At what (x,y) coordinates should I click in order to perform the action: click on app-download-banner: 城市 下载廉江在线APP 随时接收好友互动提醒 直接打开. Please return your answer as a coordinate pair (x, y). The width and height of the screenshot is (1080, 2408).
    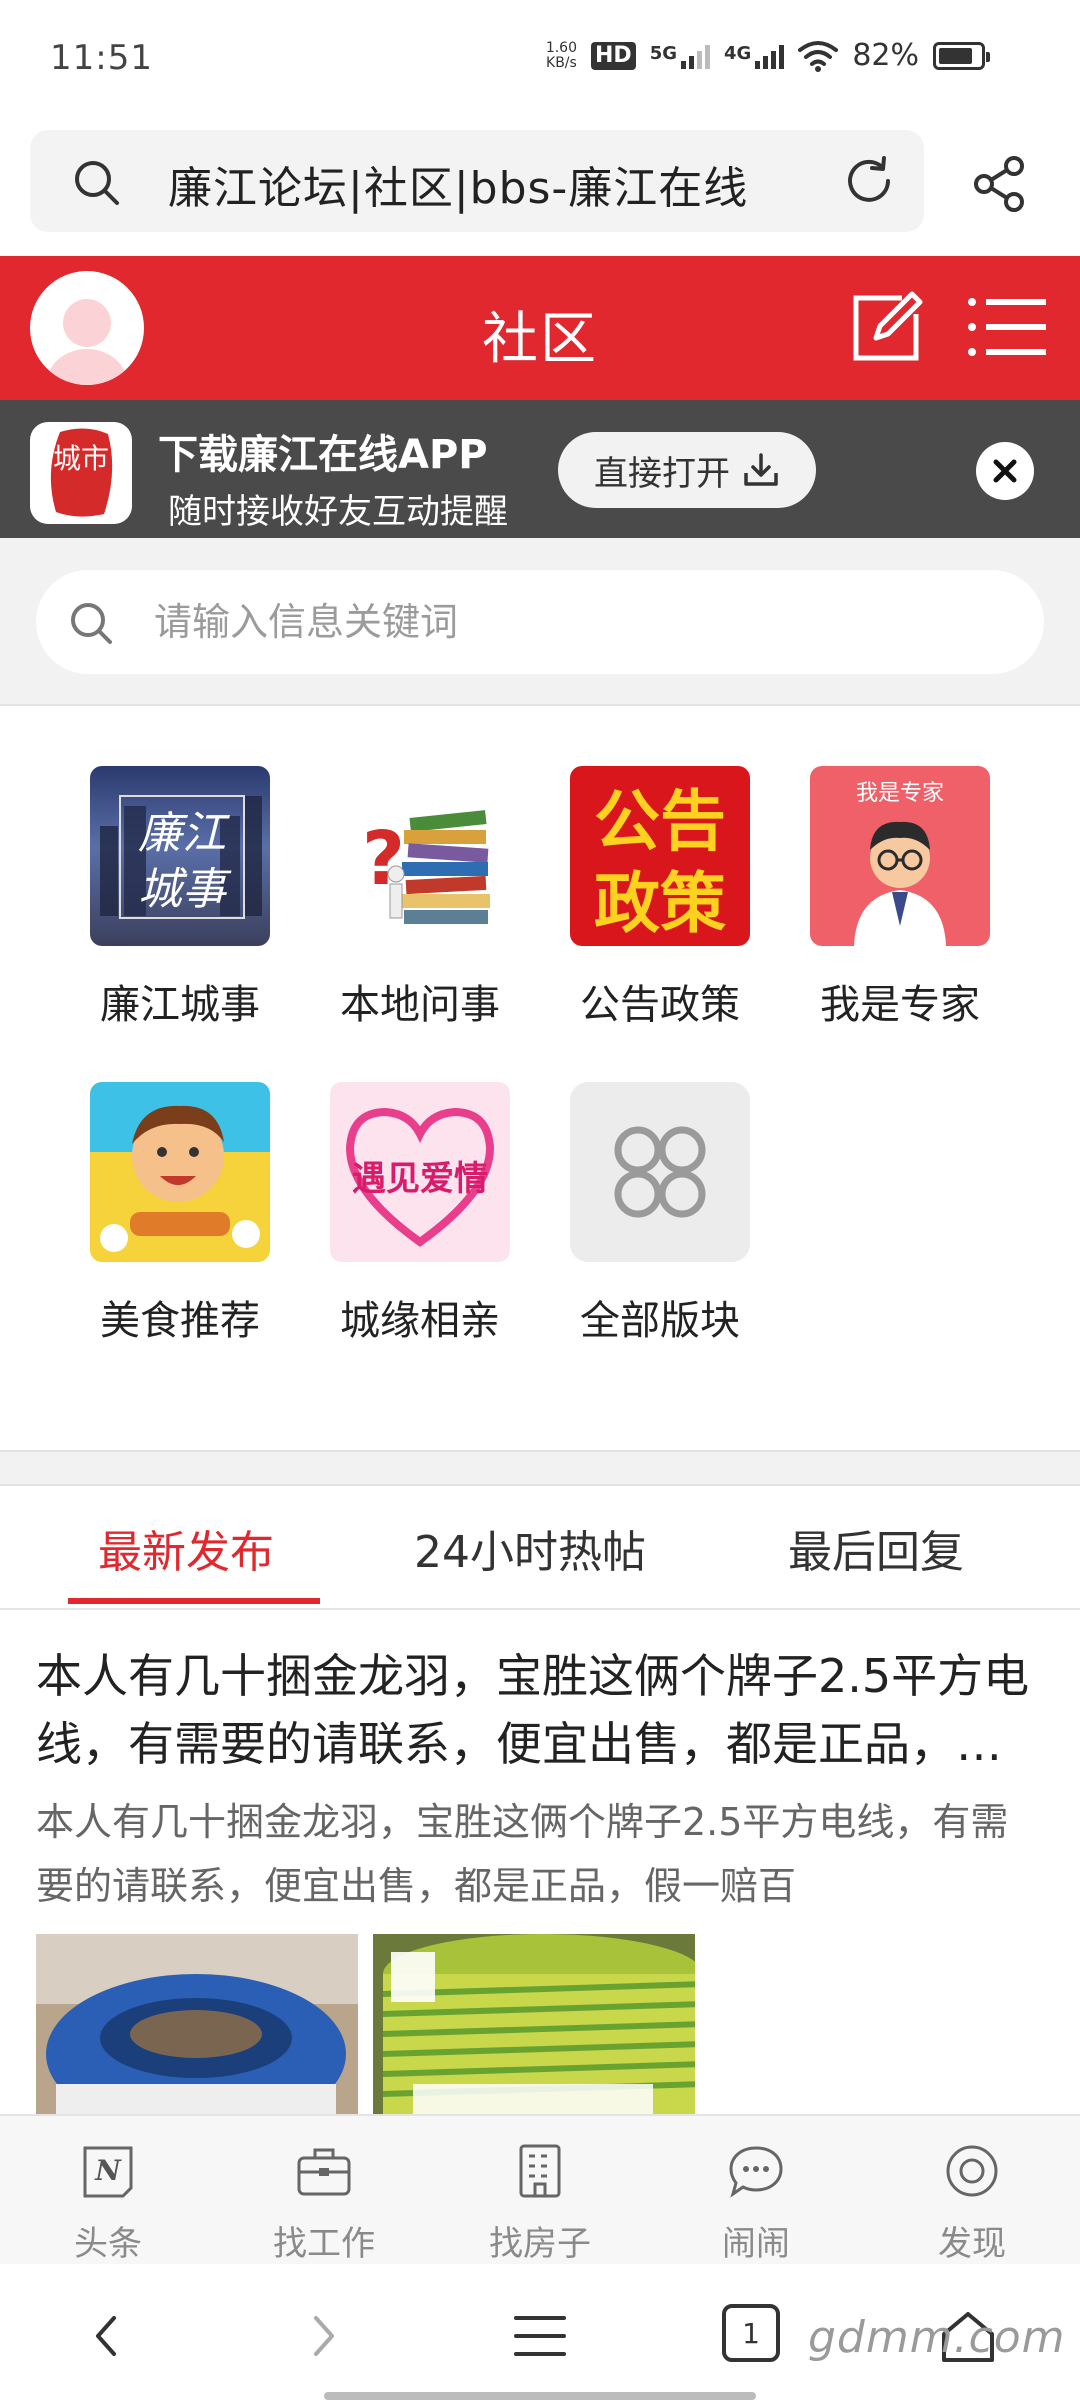
    Looking at the image, I should click on (540, 469).